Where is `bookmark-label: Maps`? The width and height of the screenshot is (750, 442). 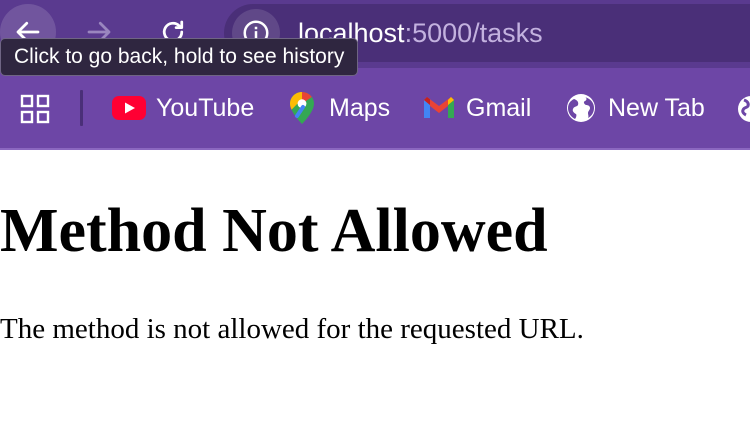 bookmark-label: Maps is located at coordinates (360, 107).